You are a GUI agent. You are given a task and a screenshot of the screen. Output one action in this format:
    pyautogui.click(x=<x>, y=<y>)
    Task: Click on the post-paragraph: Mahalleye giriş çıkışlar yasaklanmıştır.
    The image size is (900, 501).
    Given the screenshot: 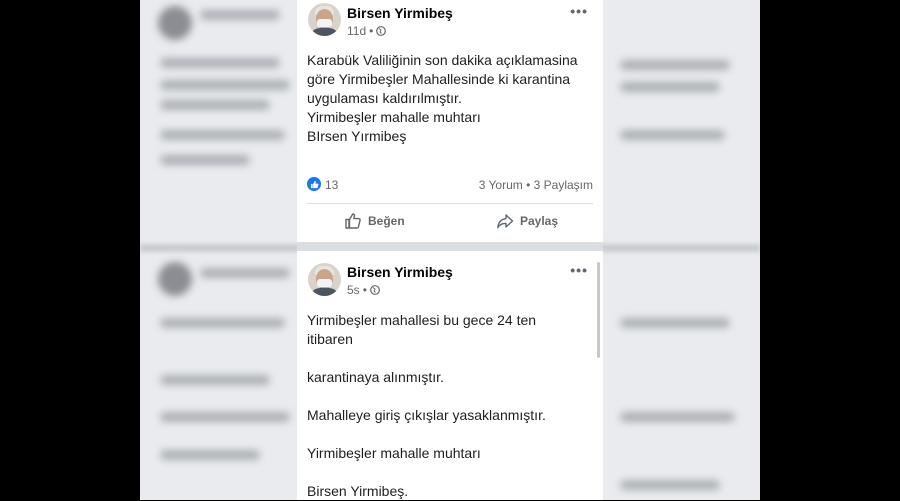 What is the action you would take?
    pyautogui.click(x=426, y=415)
    